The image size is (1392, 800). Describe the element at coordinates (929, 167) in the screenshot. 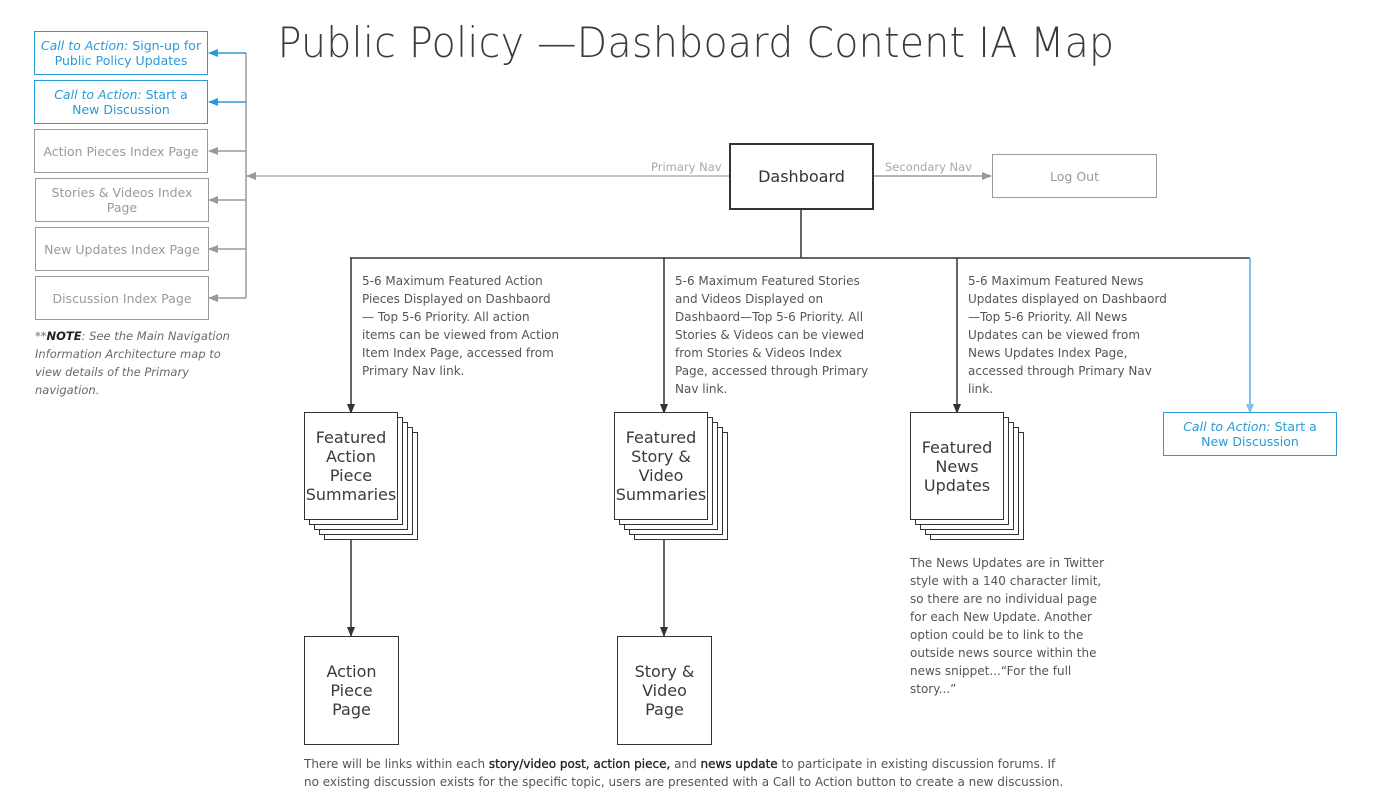

I see `secondary-nav-label: Secondary Nav` at that location.